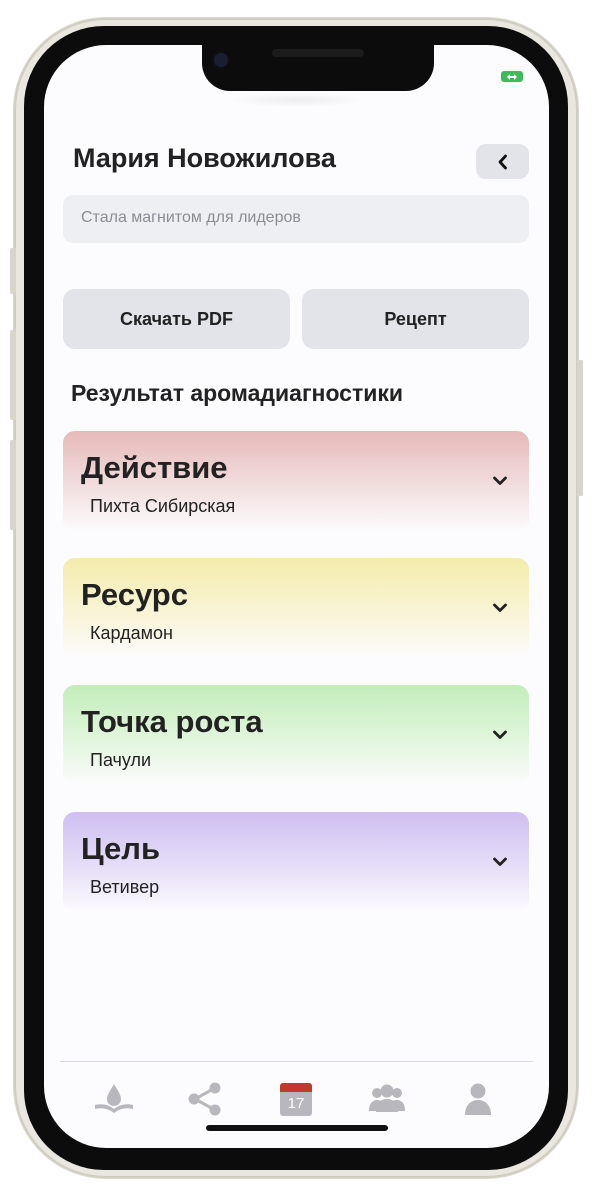 Image resolution: width=593 pixels, height=1194 pixels. What do you see at coordinates (121, 848) in the screenshot?
I see `card-title: Цель` at bounding box center [121, 848].